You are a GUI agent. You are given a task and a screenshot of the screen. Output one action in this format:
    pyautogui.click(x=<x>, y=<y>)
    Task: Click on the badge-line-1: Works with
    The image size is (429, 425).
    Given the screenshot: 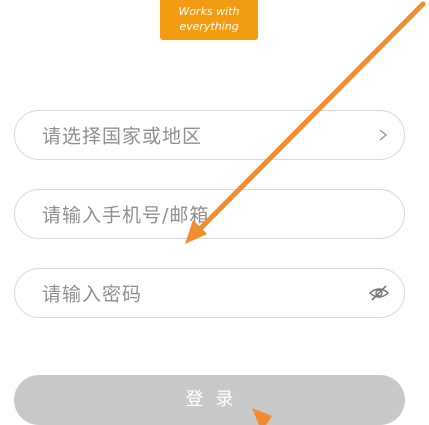 What is the action you would take?
    pyautogui.click(x=209, y=11)
    